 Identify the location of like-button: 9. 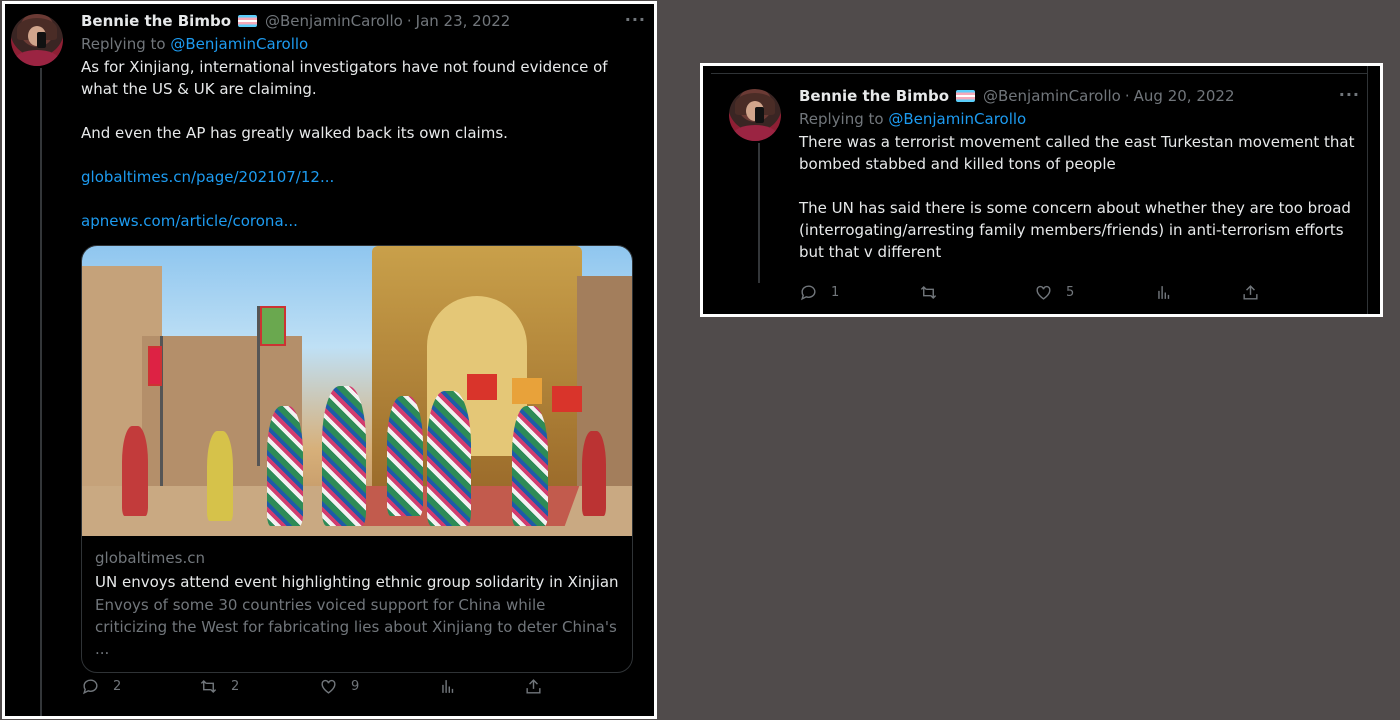
(339, 686).